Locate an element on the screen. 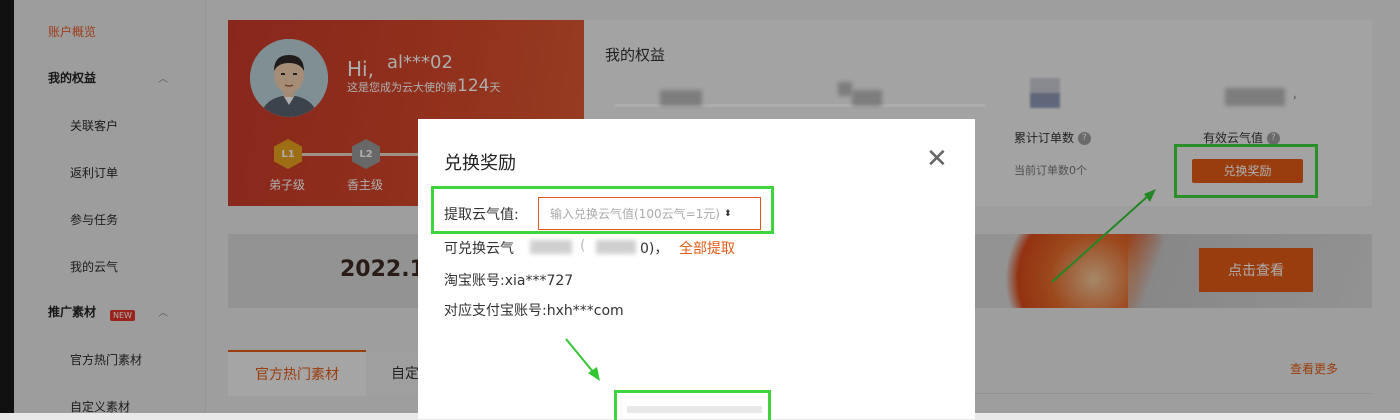  available-suffix: 0)， is located at coordinates (654, 249).